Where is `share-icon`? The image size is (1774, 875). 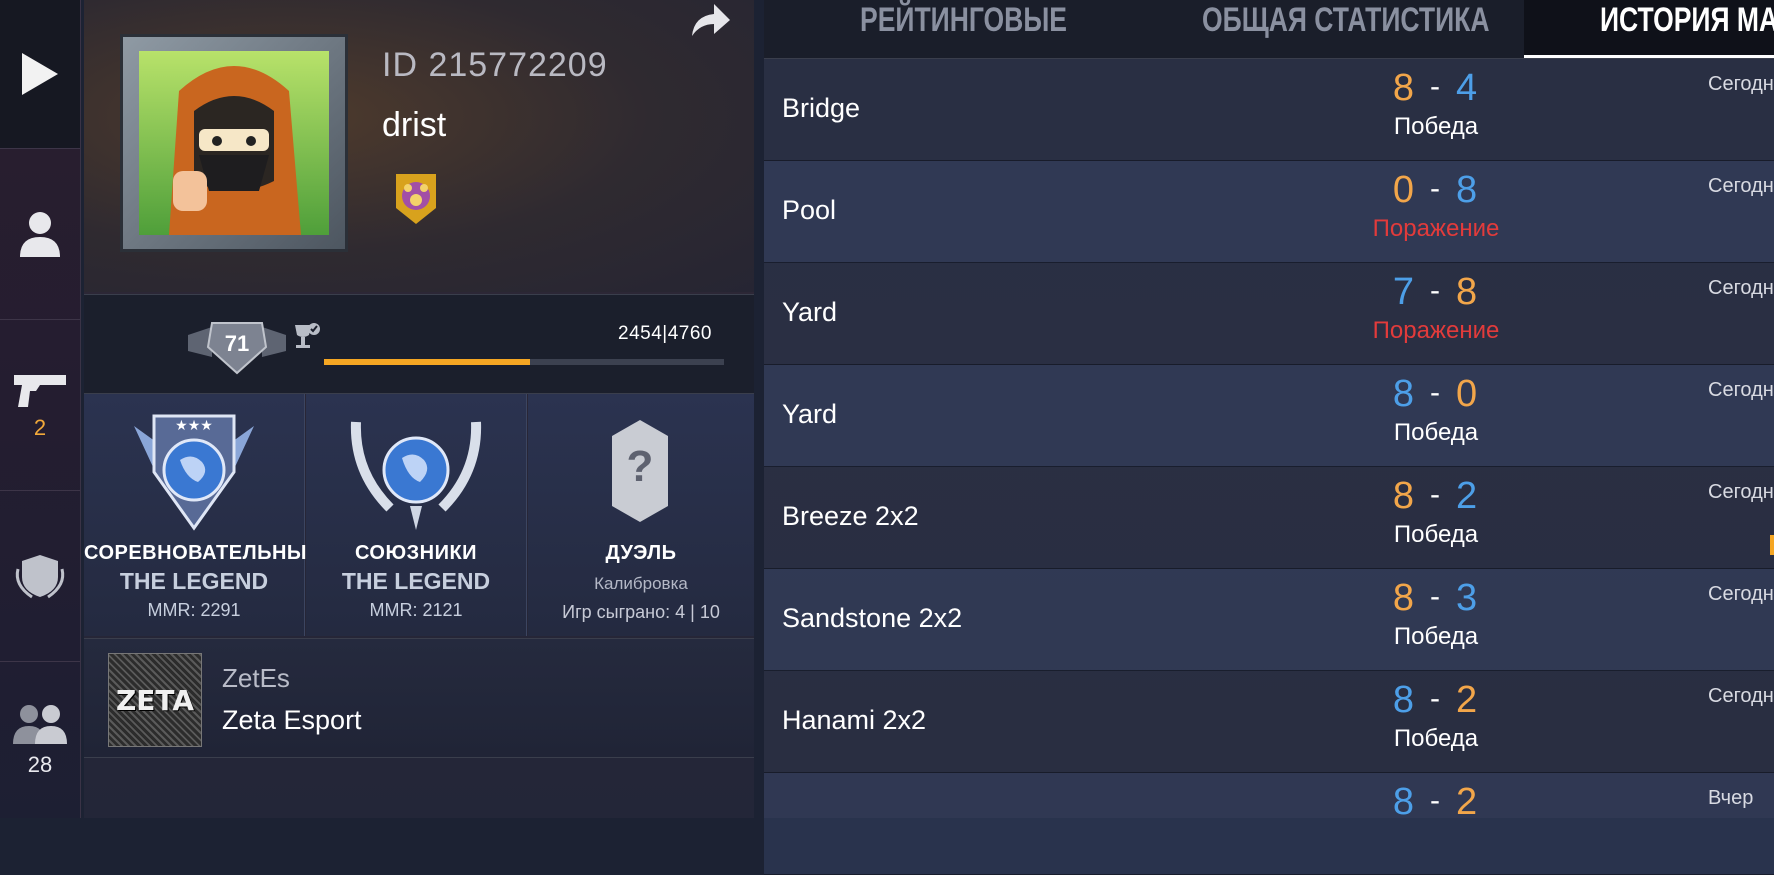 share-icon is located at coordinates (710, 20).